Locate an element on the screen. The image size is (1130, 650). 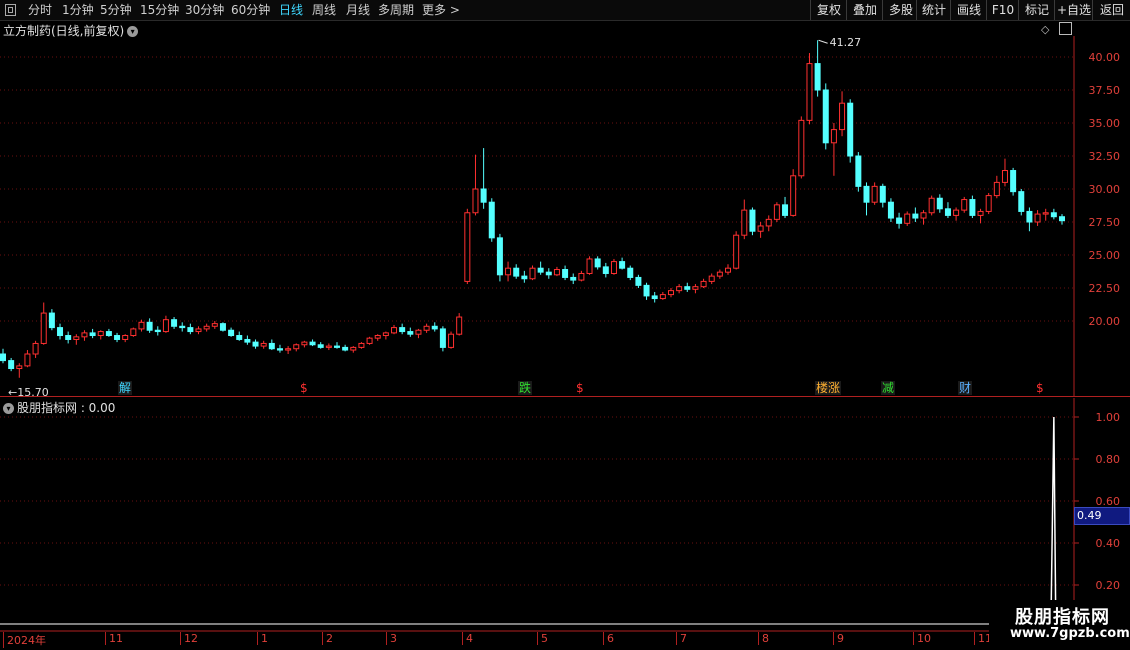
panel-toggle-icon is located at coordinates (1065, 28).